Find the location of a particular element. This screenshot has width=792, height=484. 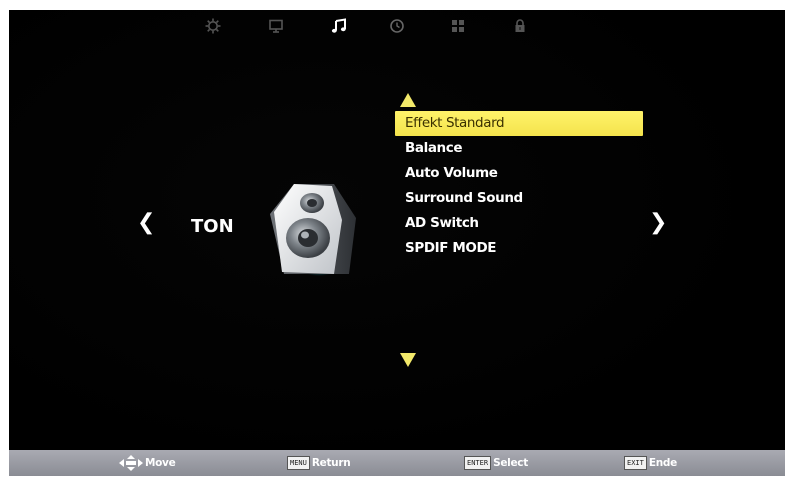

enter-key: ENTER is located at coordinates (478, 463).